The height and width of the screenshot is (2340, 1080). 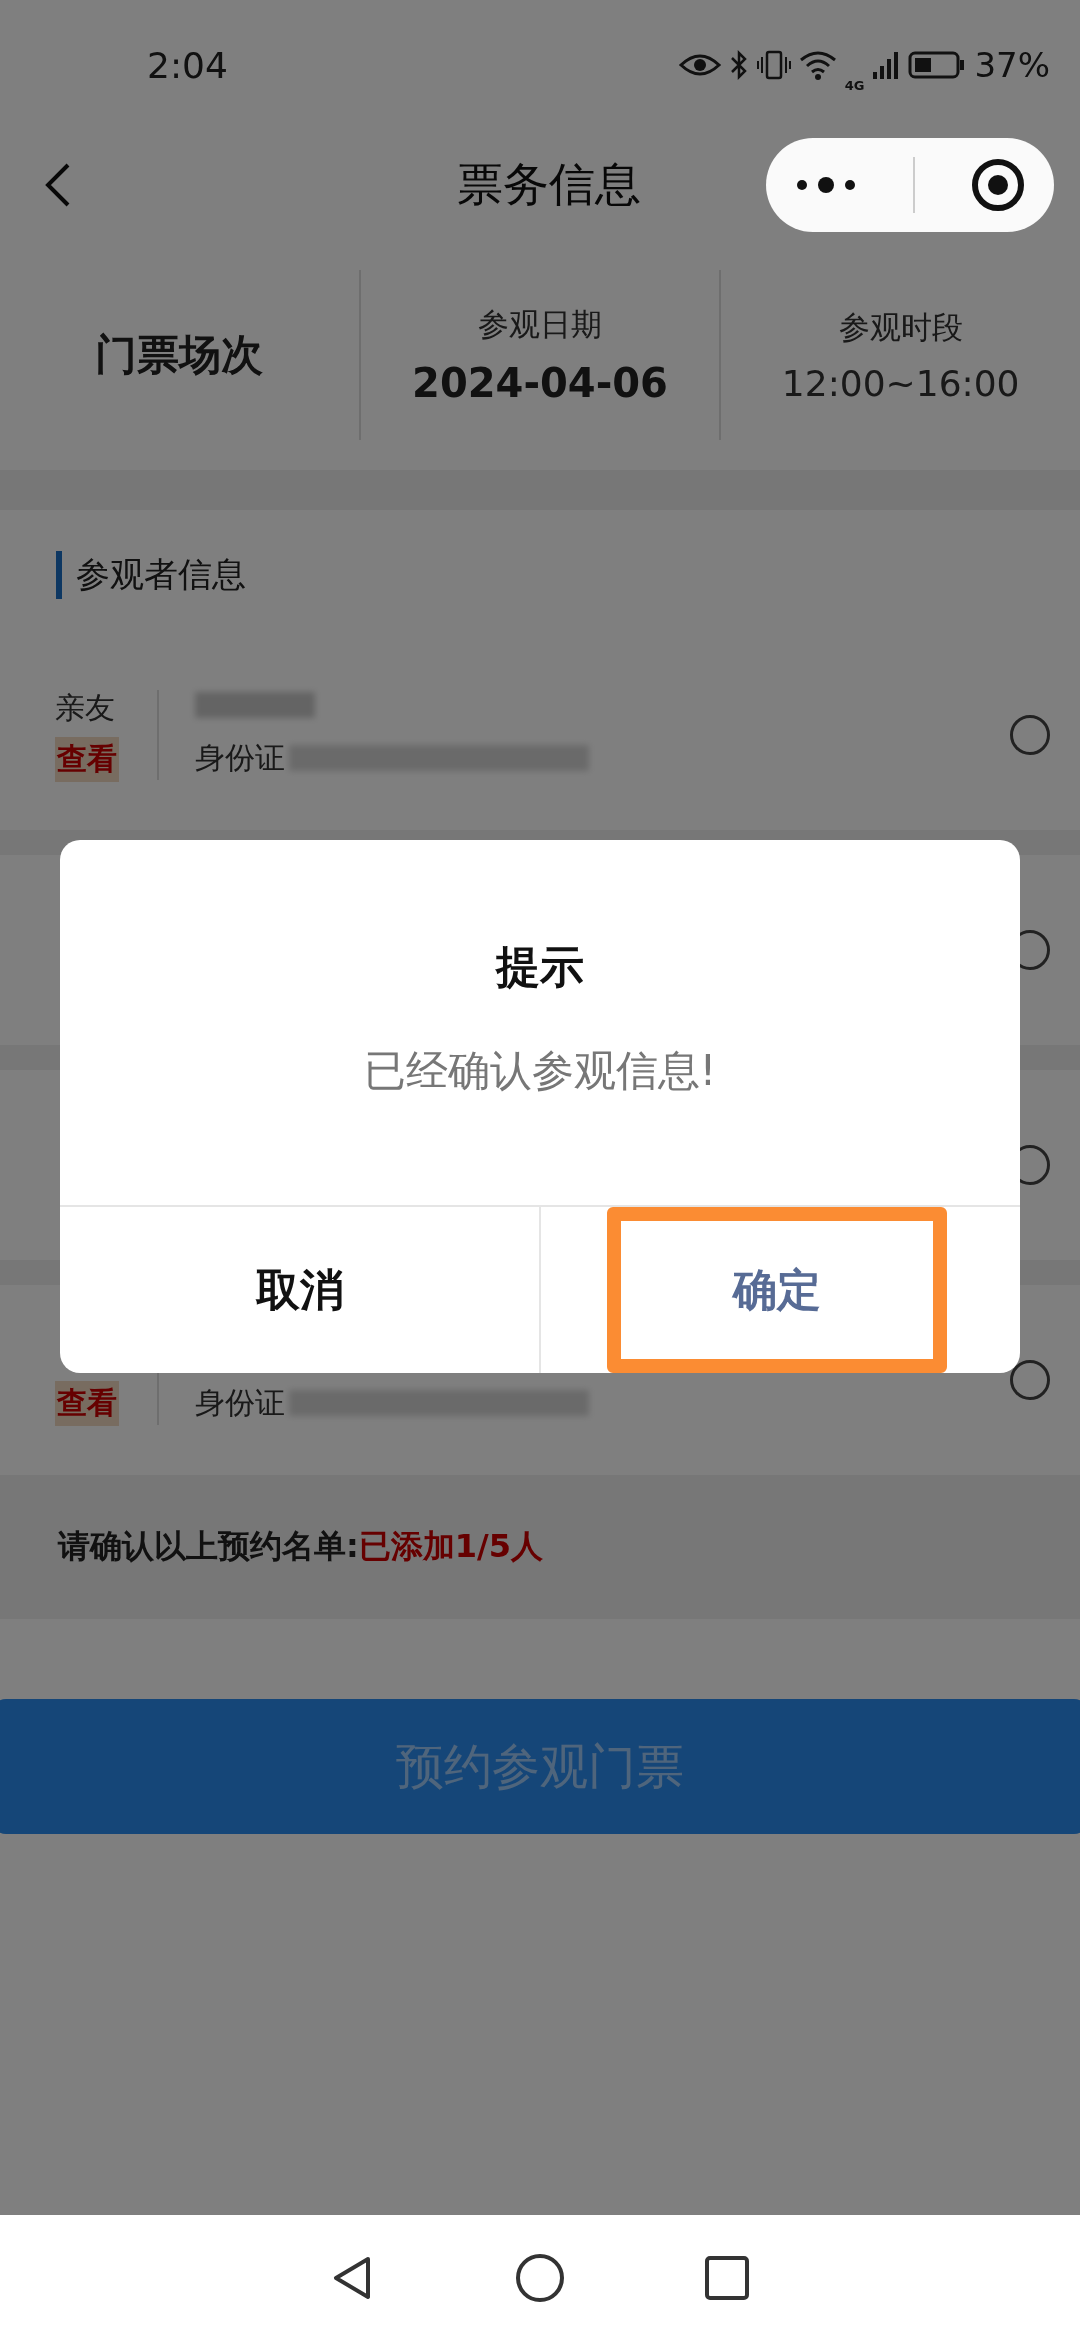 What do you see at coordinates (699, 65) in the screenshot?
I see `eye-icon` at bounding box center [699, 65].